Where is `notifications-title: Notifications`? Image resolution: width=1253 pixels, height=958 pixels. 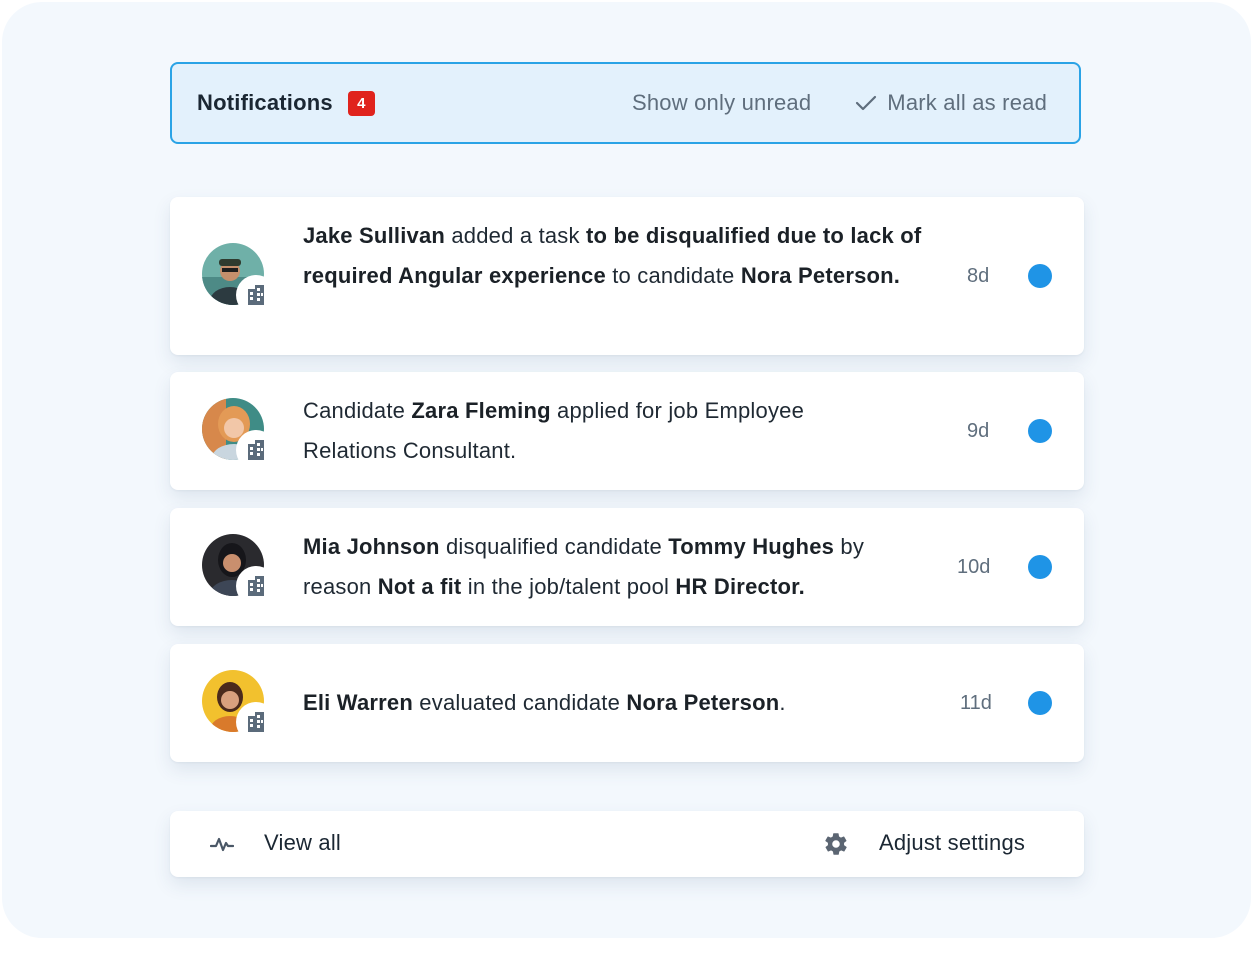
notifications-title: Notifications is located at coordinates (265, 102).